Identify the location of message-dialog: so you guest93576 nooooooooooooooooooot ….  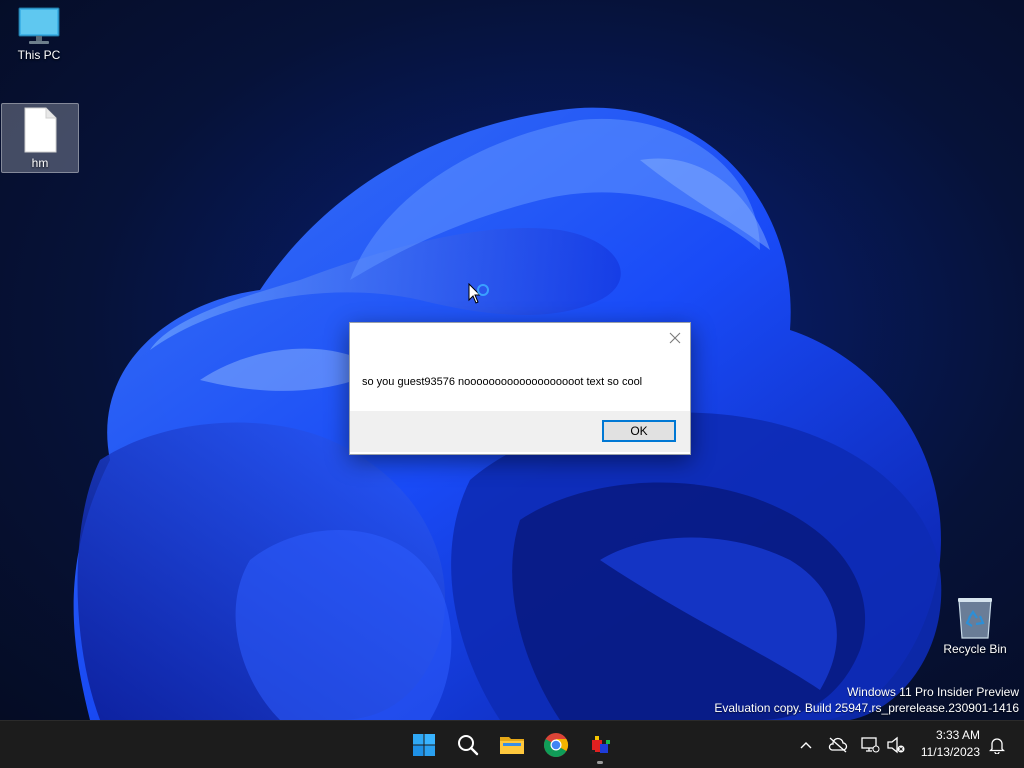
(520, 388).